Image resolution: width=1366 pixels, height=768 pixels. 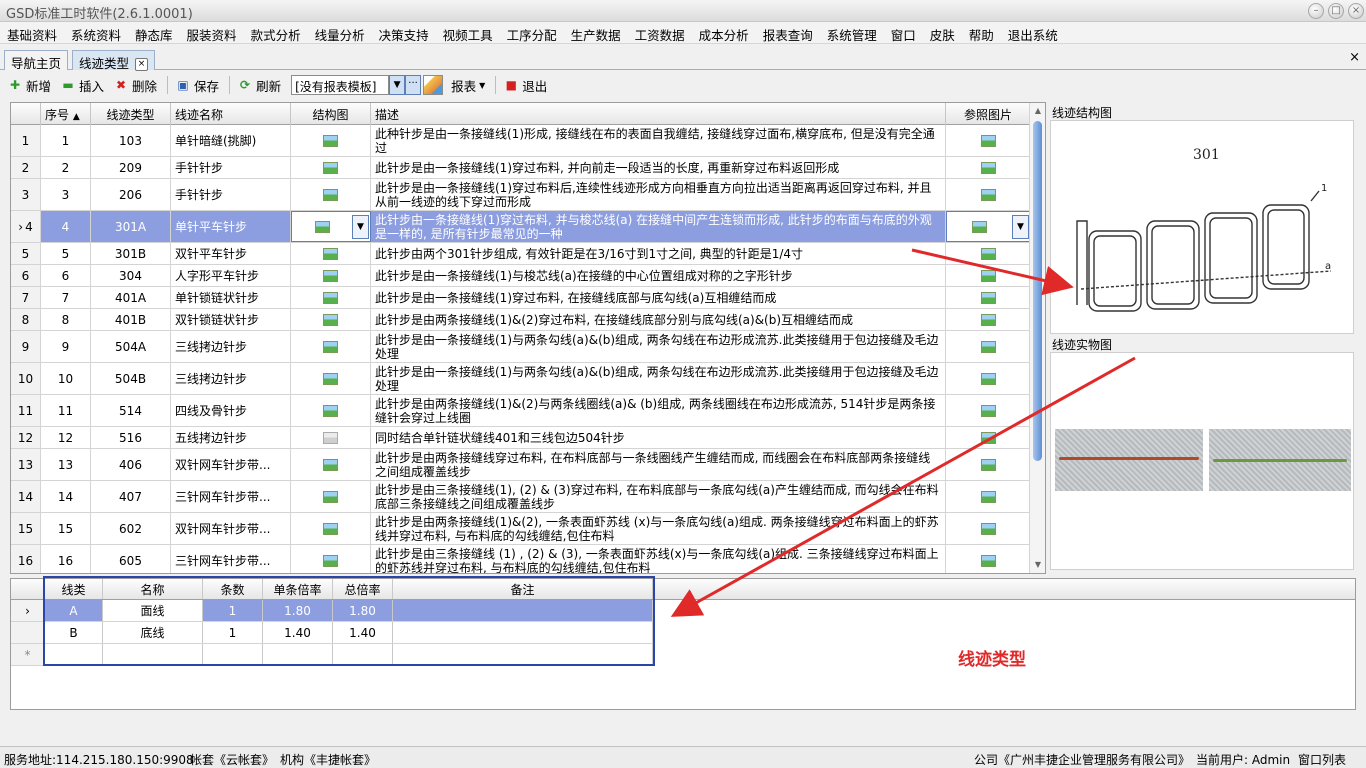 What do you see at coordinates (131, 114) in the screenshot?
I see `col-header-type: 线迹类型` at bounding box center [131, 114].